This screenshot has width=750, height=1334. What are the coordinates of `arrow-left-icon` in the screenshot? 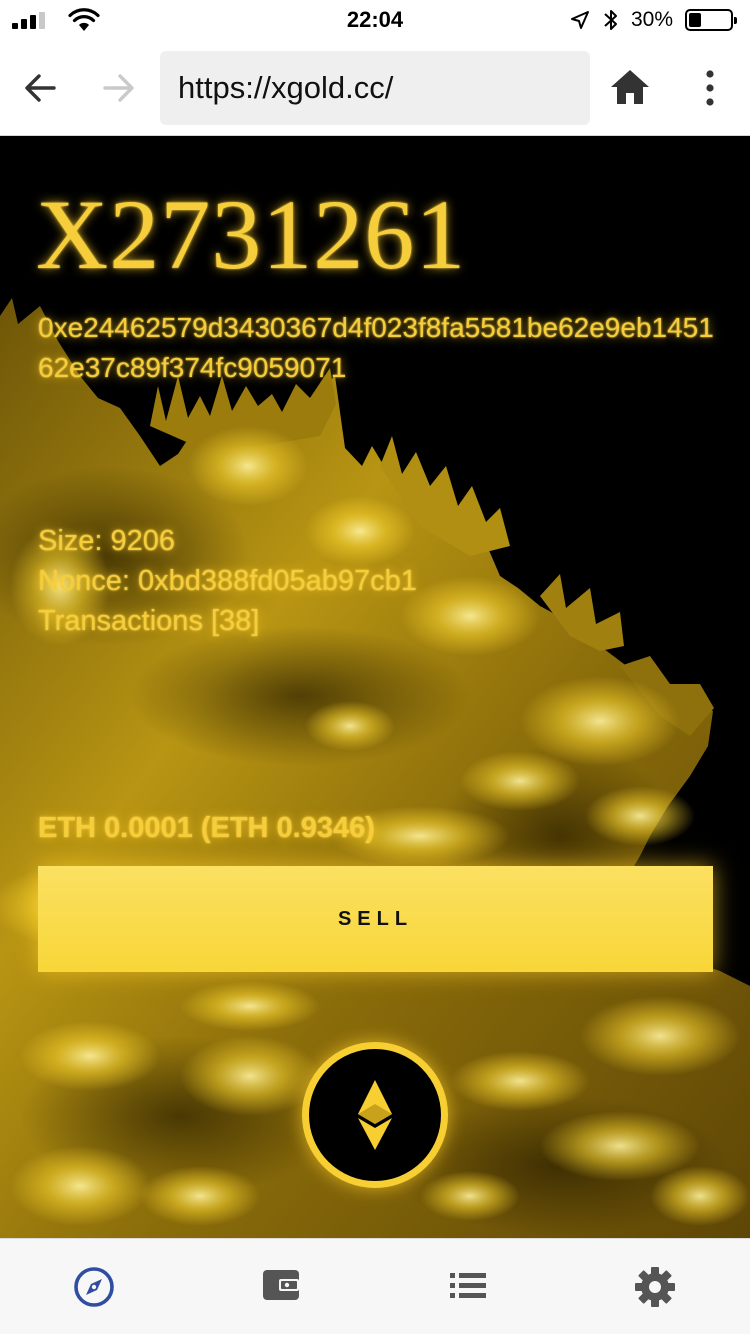 It's located at (40, 88).